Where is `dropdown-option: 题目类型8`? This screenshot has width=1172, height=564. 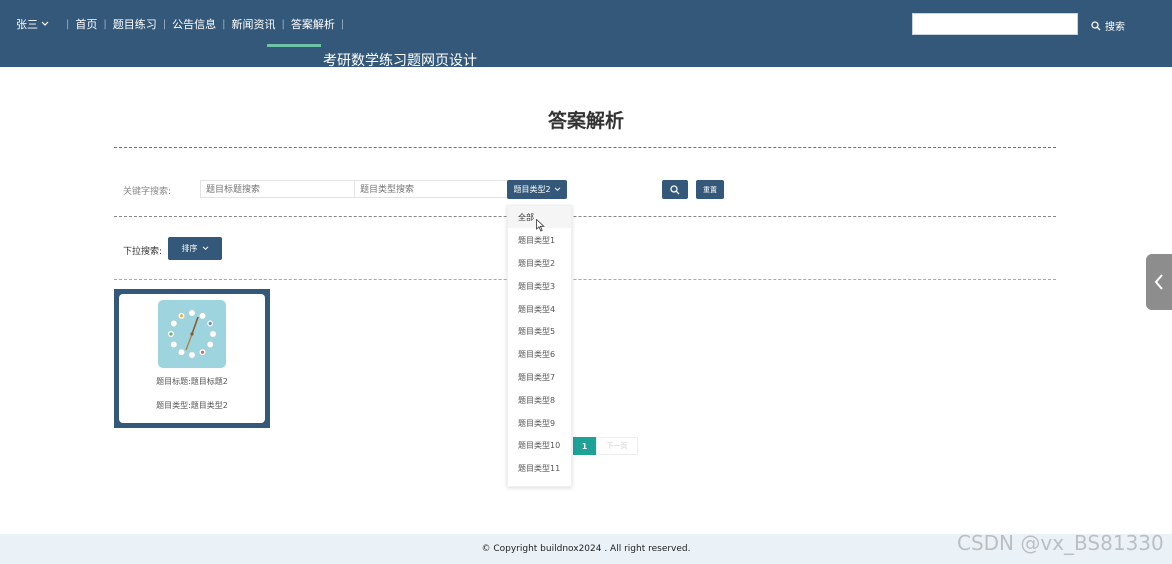 dropdown-option: 题目类型8 is located at coordinates (539, 400).